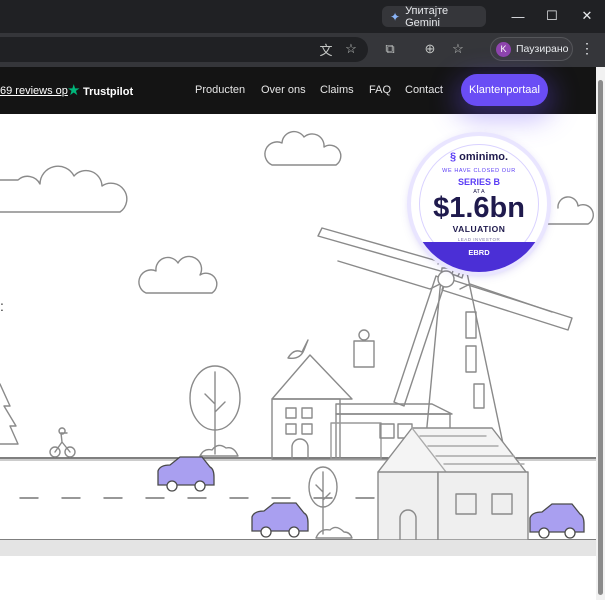 This screenshot has height=600, width=605. Describe the element at coordinates (351, 49) in the screenshot. I see `bookmark-star-icon: ☆` at that location.